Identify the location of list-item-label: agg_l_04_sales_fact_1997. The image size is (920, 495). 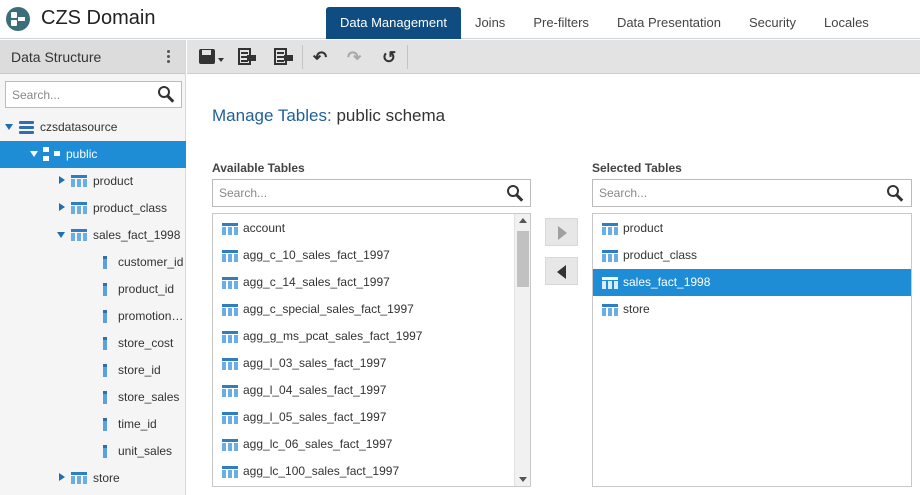
(315, 390).